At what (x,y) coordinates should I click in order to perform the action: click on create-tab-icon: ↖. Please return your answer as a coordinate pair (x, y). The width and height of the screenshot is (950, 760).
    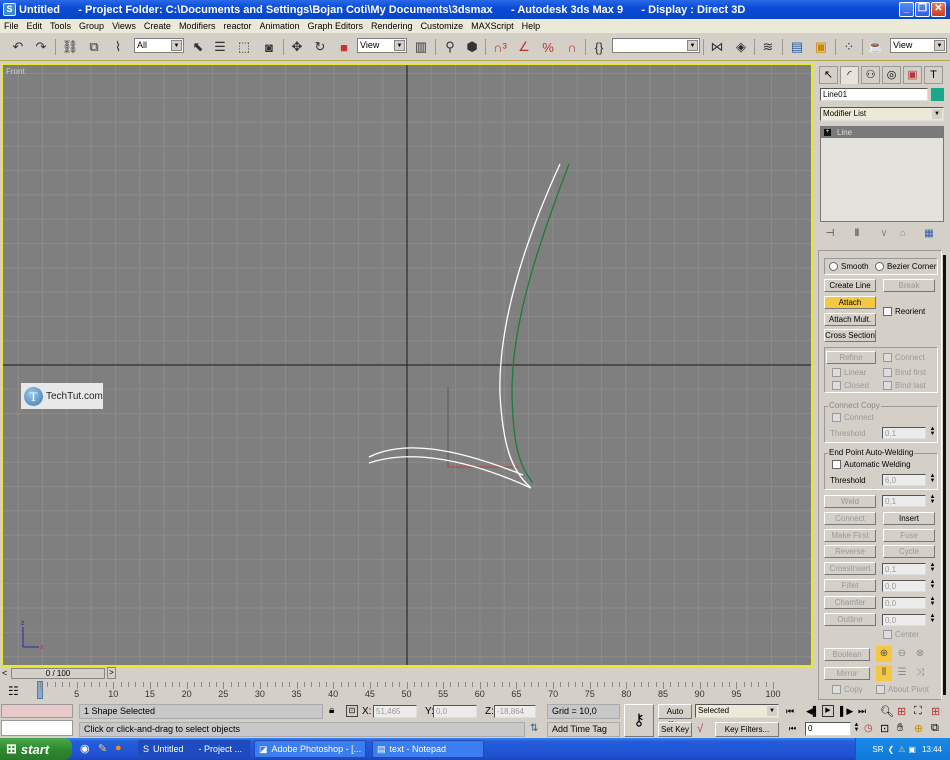
    Looking at the image, I should click on (828, 75).